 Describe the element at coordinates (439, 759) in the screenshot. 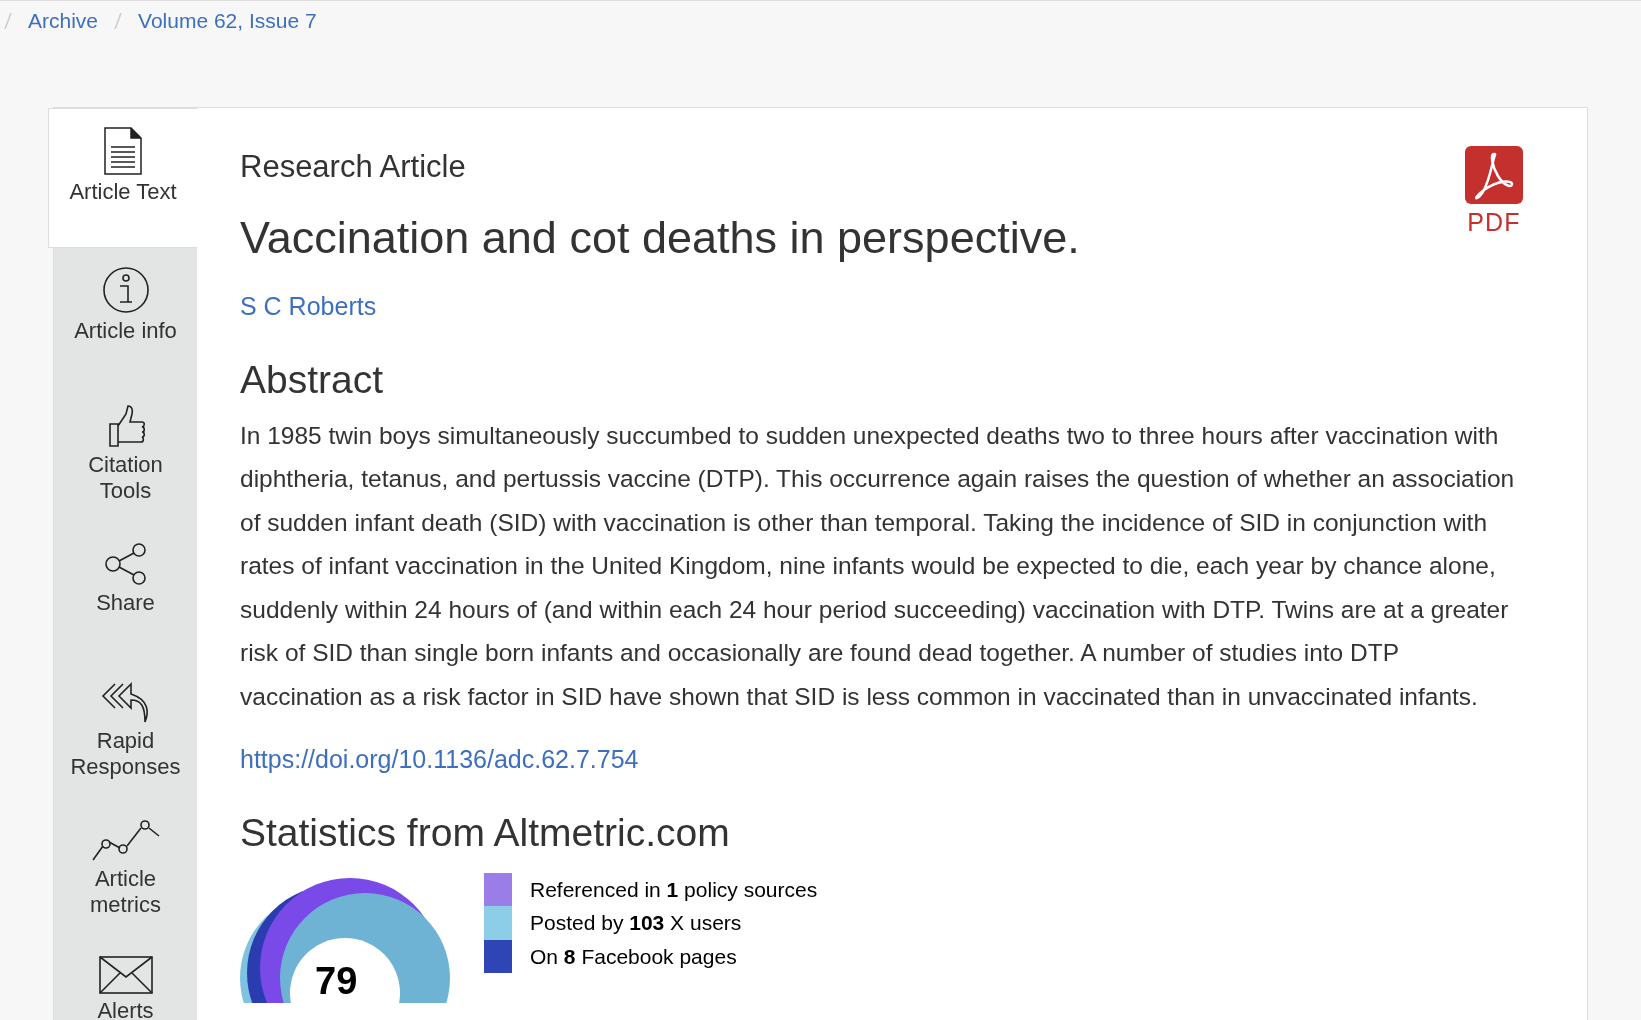

I see `doi-link: https://doi.org/10.1136/adc.62.7.754` at that location.